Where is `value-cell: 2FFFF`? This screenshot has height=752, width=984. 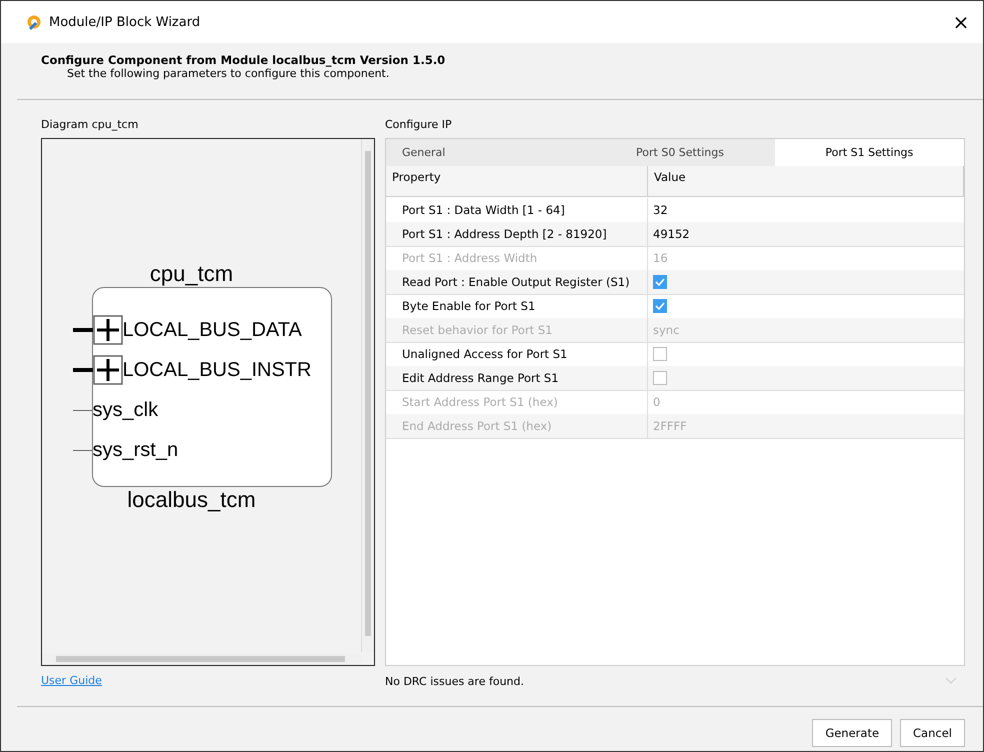 value-cell: 2FFFF is located at coordinates (670, 426).